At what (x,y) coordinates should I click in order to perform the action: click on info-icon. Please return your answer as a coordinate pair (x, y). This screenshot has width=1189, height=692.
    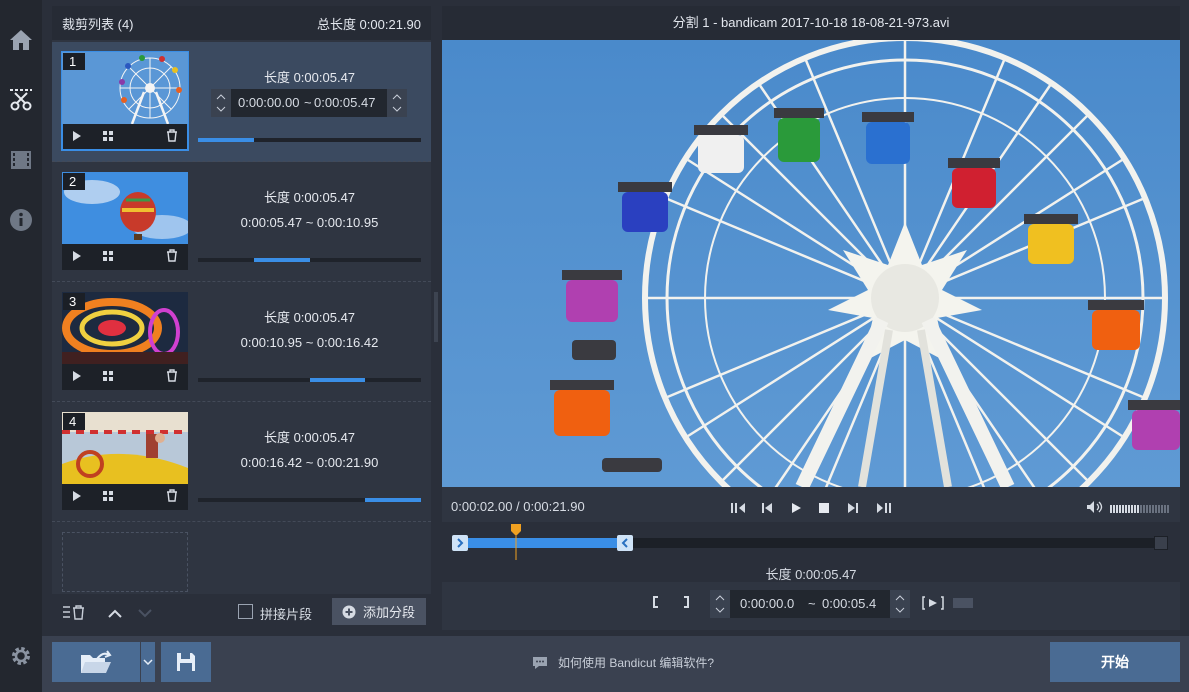
    Looking at the image, I should click on (21, 220).